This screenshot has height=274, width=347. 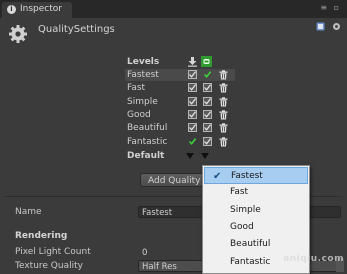 I want to click on add-quality-button: Add Quality, so click(x=172, y=180).